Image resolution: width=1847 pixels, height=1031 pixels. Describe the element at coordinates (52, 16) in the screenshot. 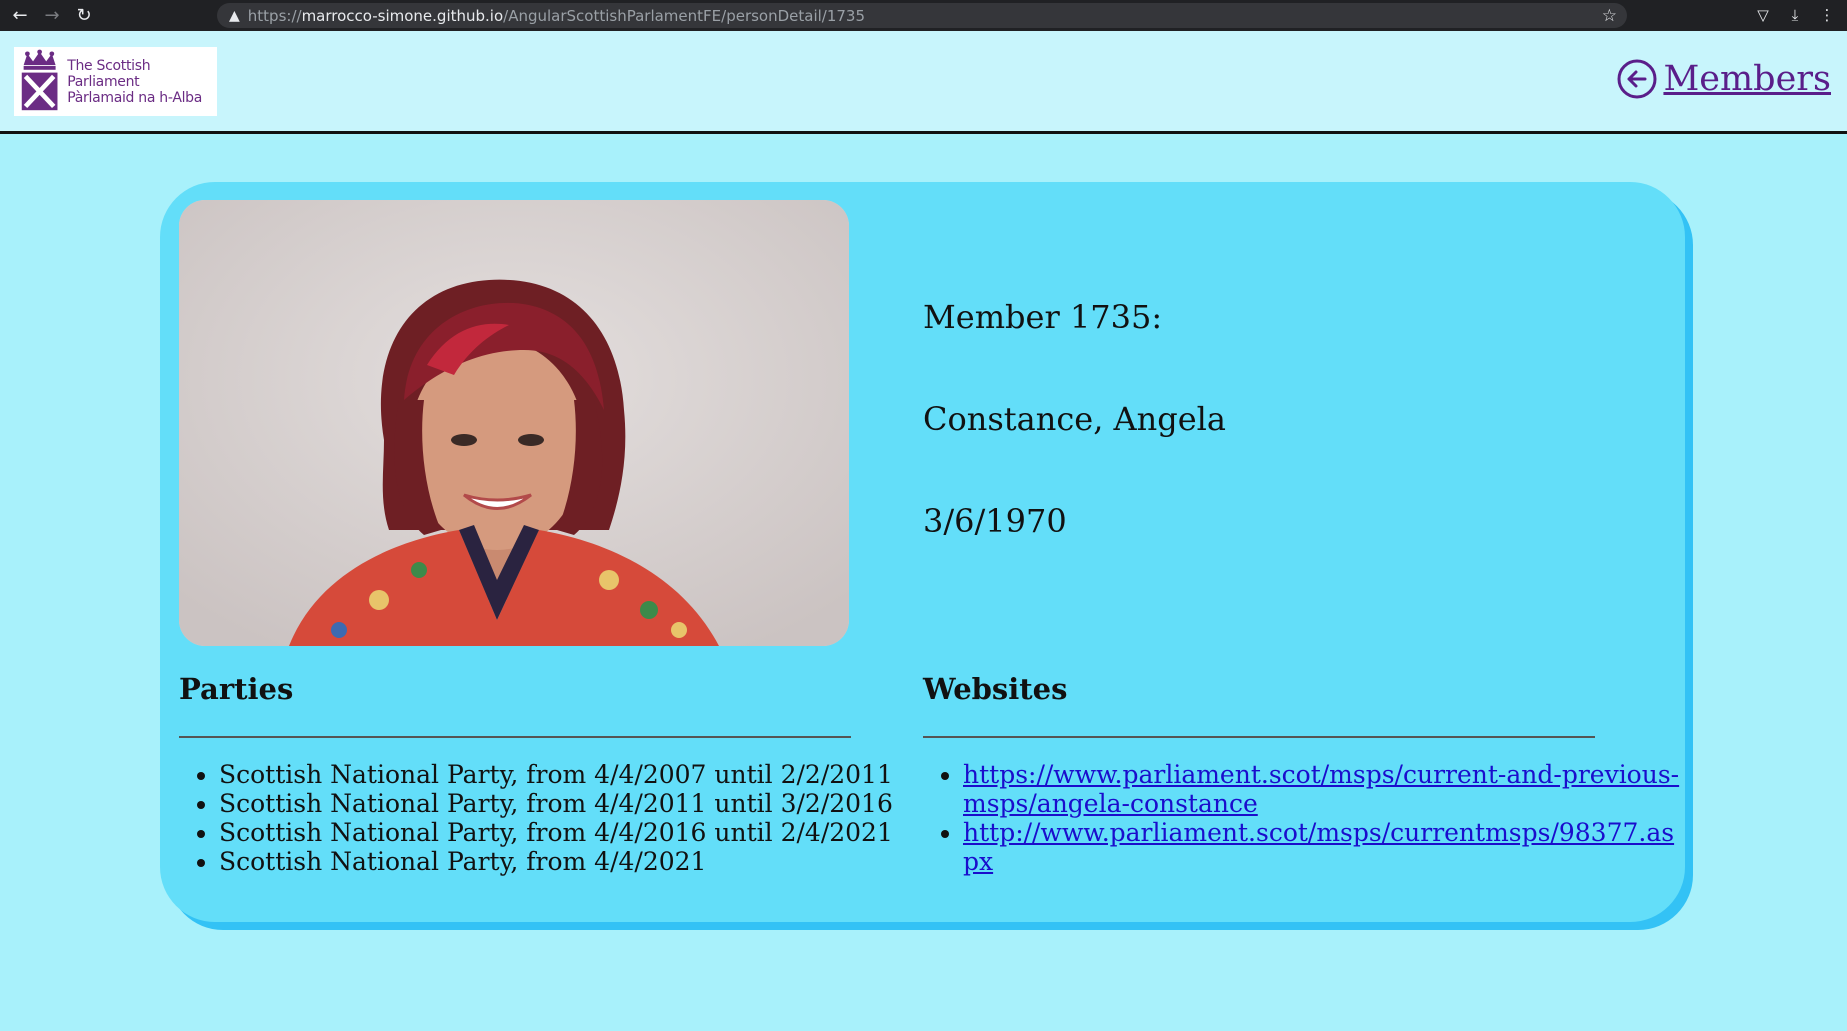

I see `forward-arrow-icon: →` at that location.